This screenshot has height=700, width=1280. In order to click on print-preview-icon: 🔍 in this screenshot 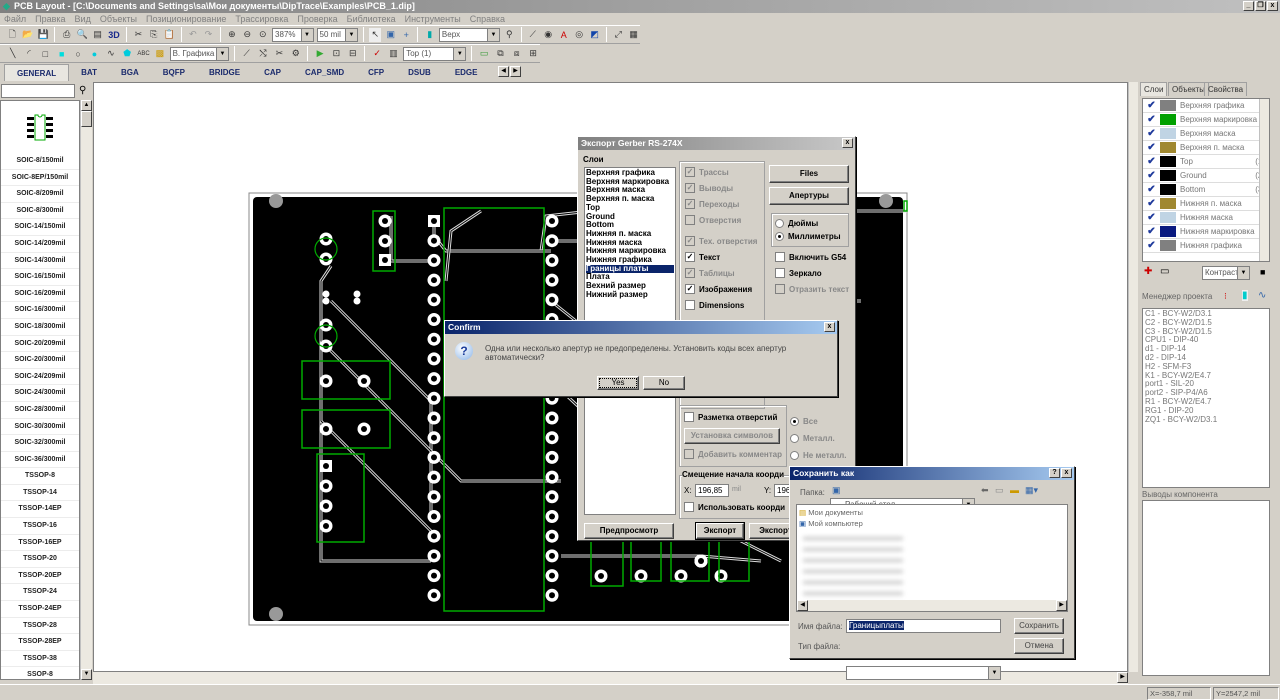, I will do `click(82, 35)`.